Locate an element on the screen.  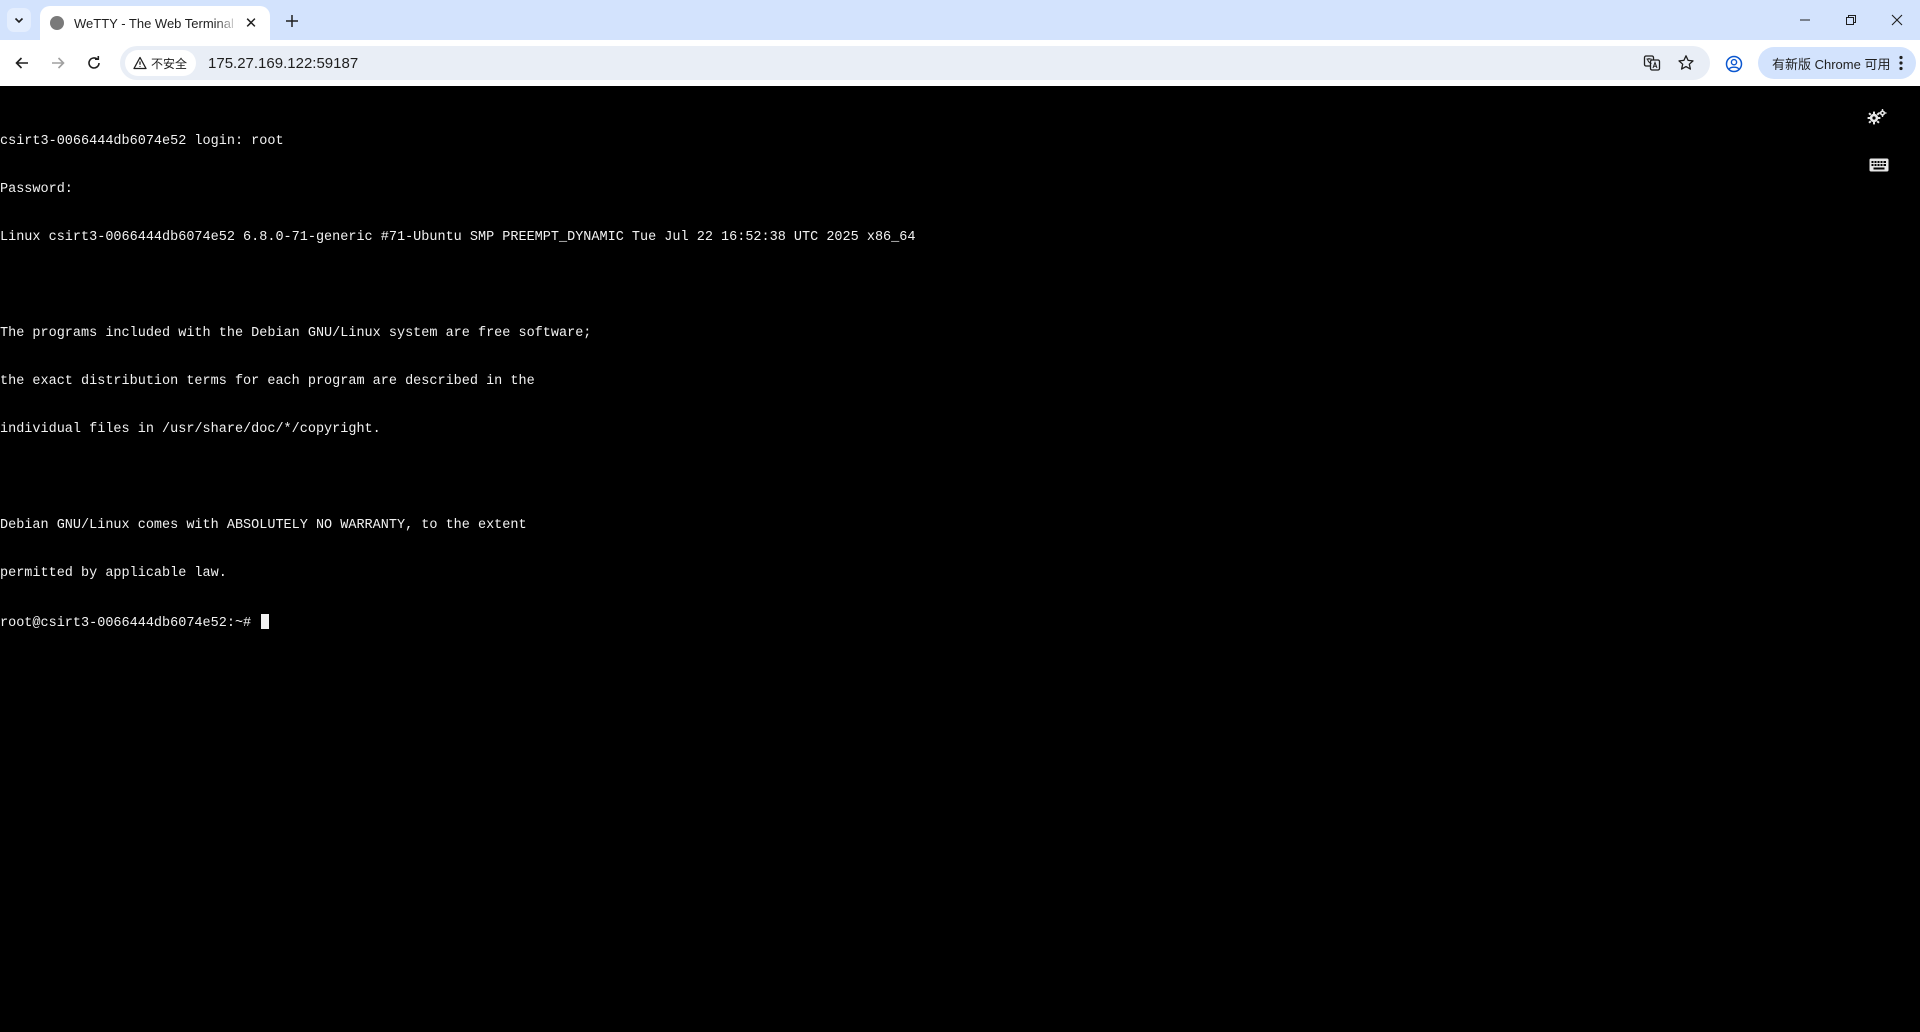
browser-toolbar: 不安全 175.27.169.122:59187 有新版 Chrome 可用 is located at coordinates (960, 63).